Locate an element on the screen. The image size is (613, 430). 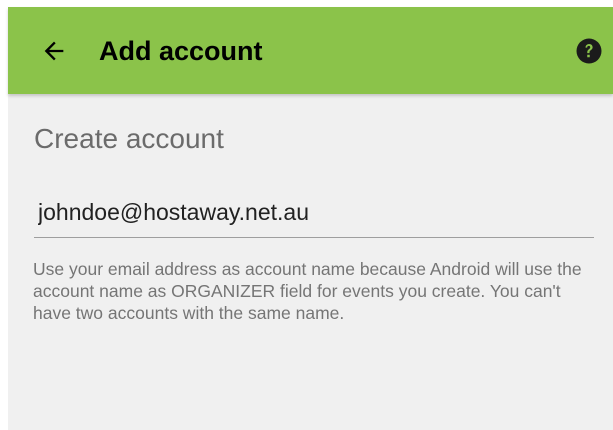
back-button is located at coordinates (54, 51).